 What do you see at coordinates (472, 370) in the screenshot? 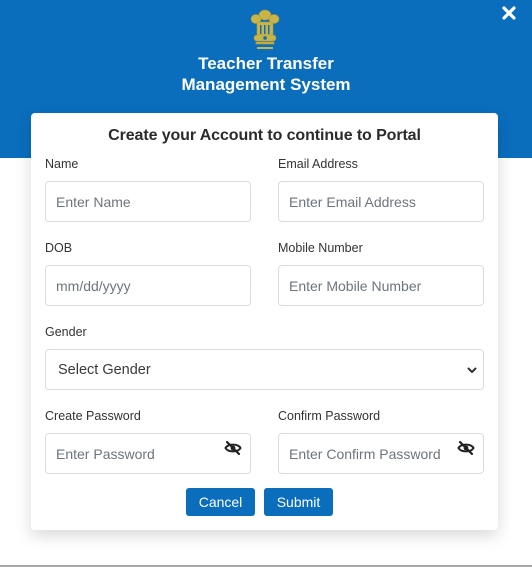
I see `chevron-down-icon` at bounding box center [472, 370].